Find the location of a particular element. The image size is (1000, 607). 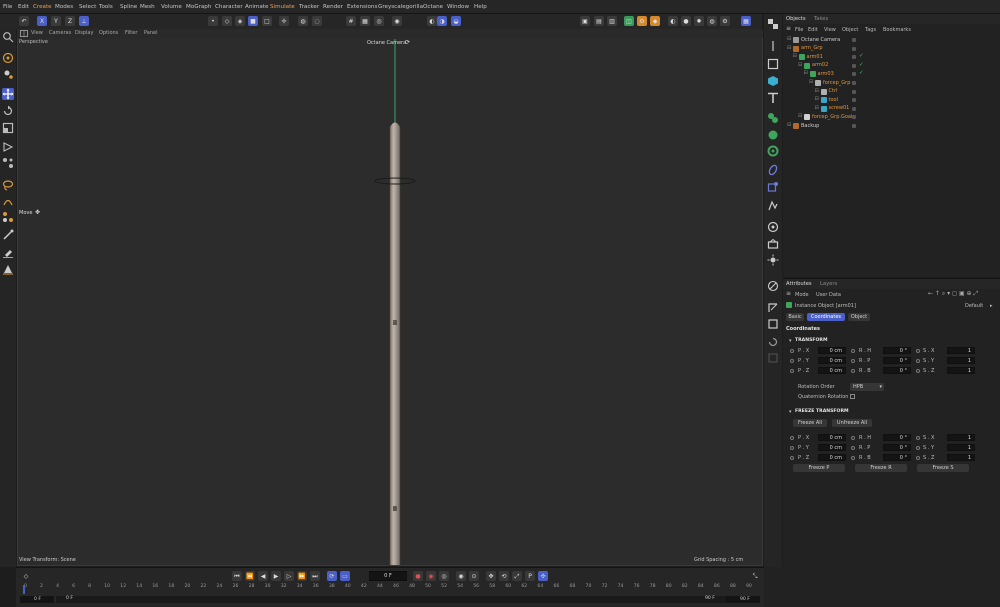

menu-tools: Tools is located at coordinates (106, 7).